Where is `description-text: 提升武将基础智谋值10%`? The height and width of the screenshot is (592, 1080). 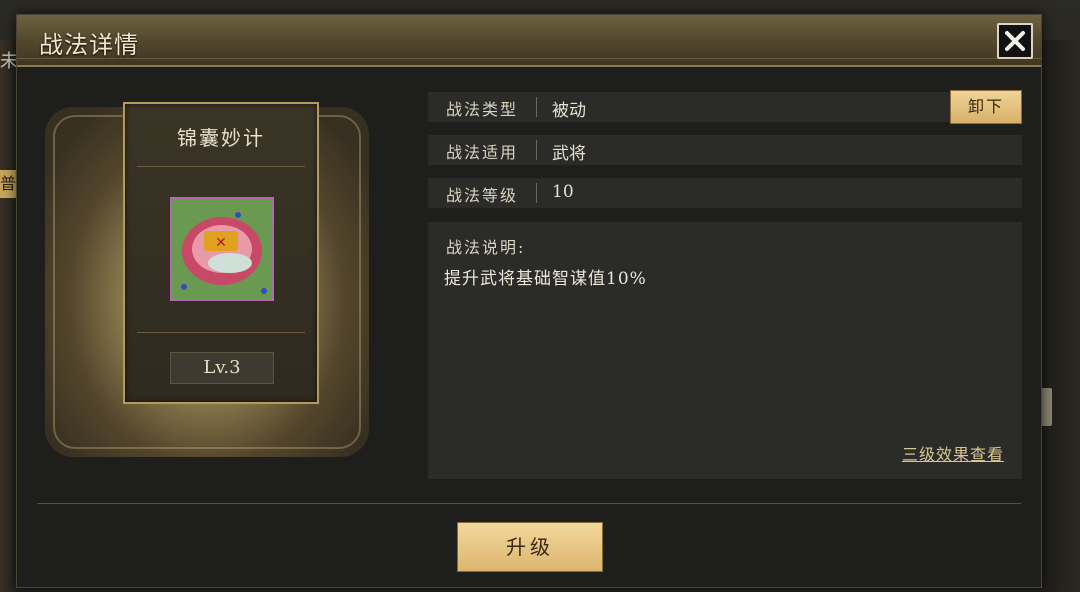
description-text: 提升武将基础智谋值10% is located at coordinates (545, 279).